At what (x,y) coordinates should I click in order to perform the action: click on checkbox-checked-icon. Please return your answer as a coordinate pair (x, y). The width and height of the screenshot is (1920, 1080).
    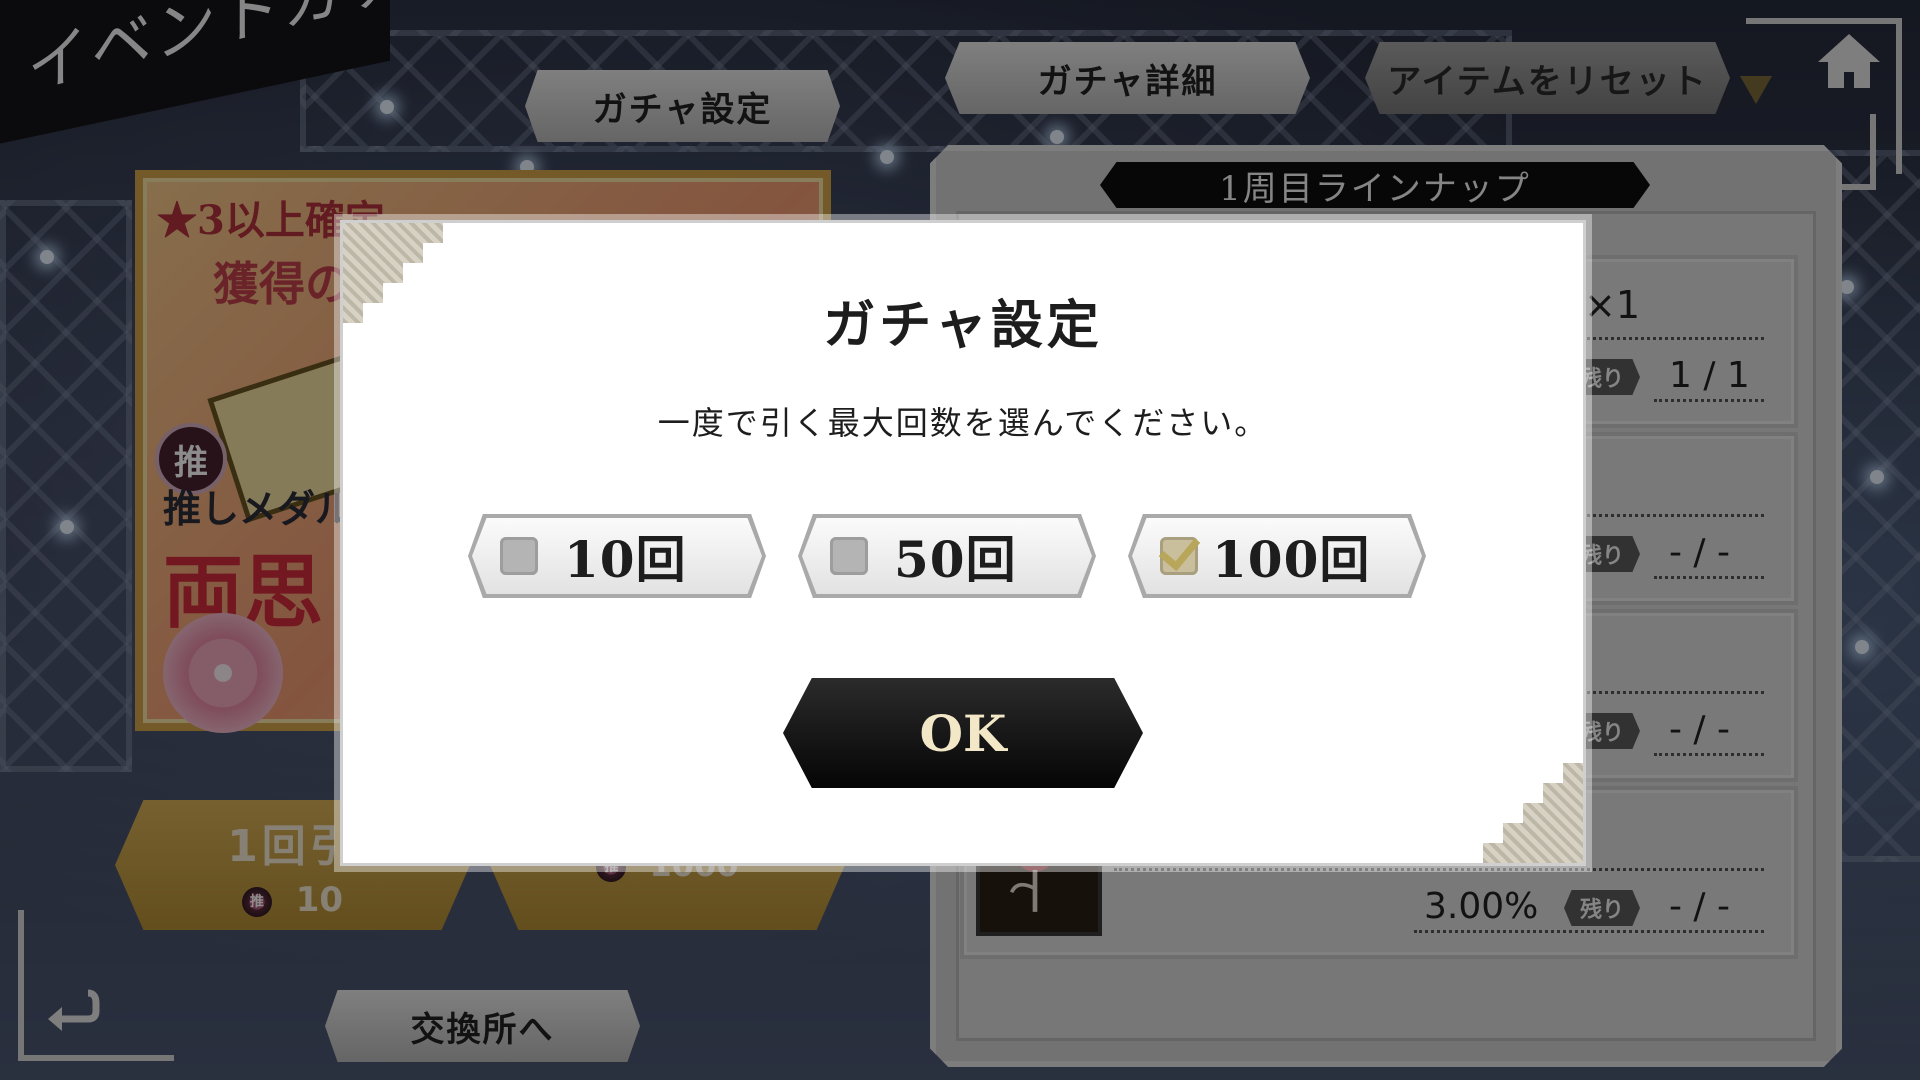
    Looking at the image, I should click on (1179, 551).